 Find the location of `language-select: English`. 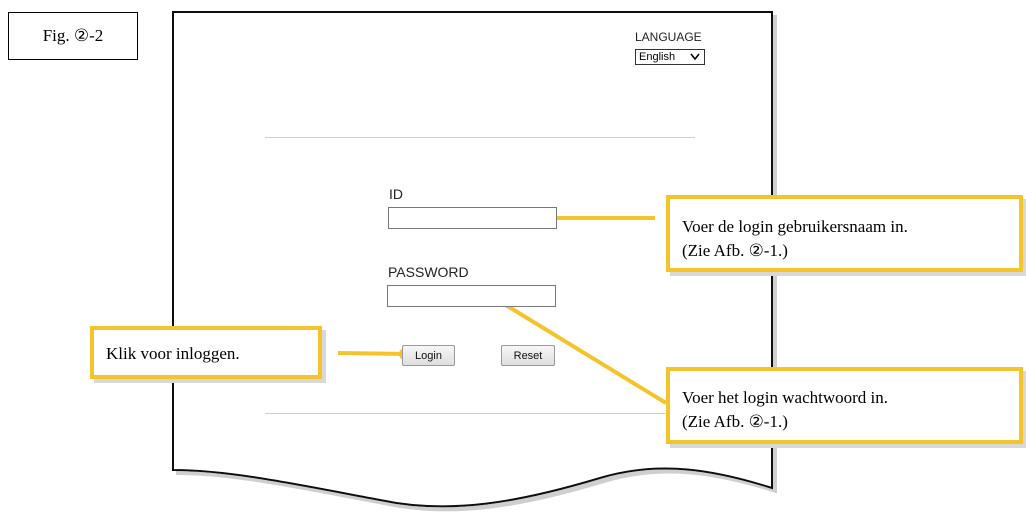

language-select: English is located at coordinates (670, 57).